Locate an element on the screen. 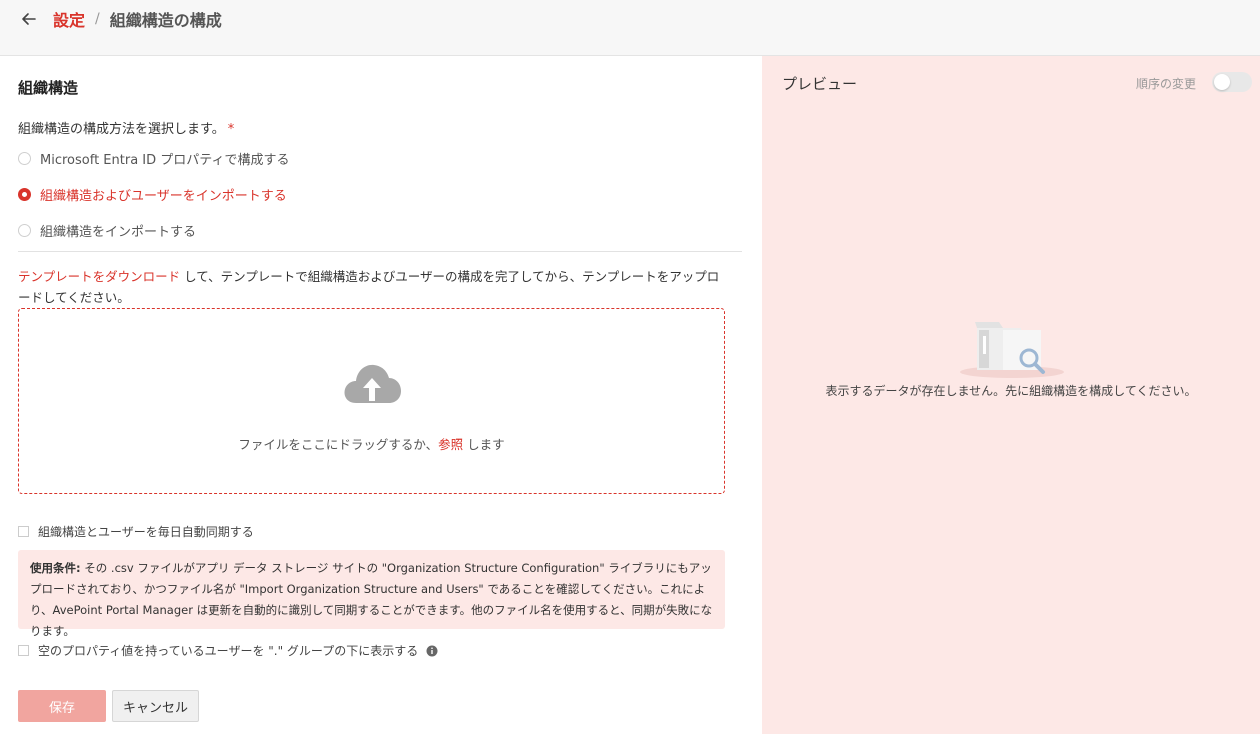 Image resolution: width=1260 pixels, height=734 pixels. auto-sync-checkbox is located at coordinates (23, 531).